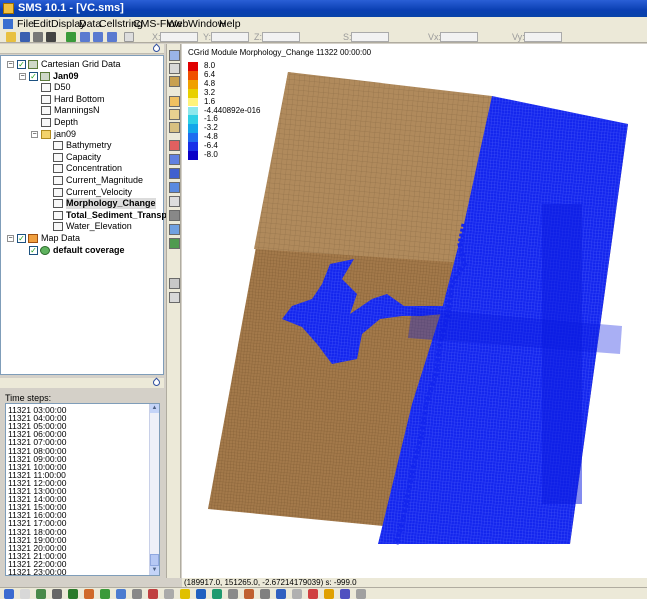 This screenshot has width=647, height=599. What do you see at coordinates (41, 594) in the screenshot?
I see `map-icon` at bounding box center [41, 594].